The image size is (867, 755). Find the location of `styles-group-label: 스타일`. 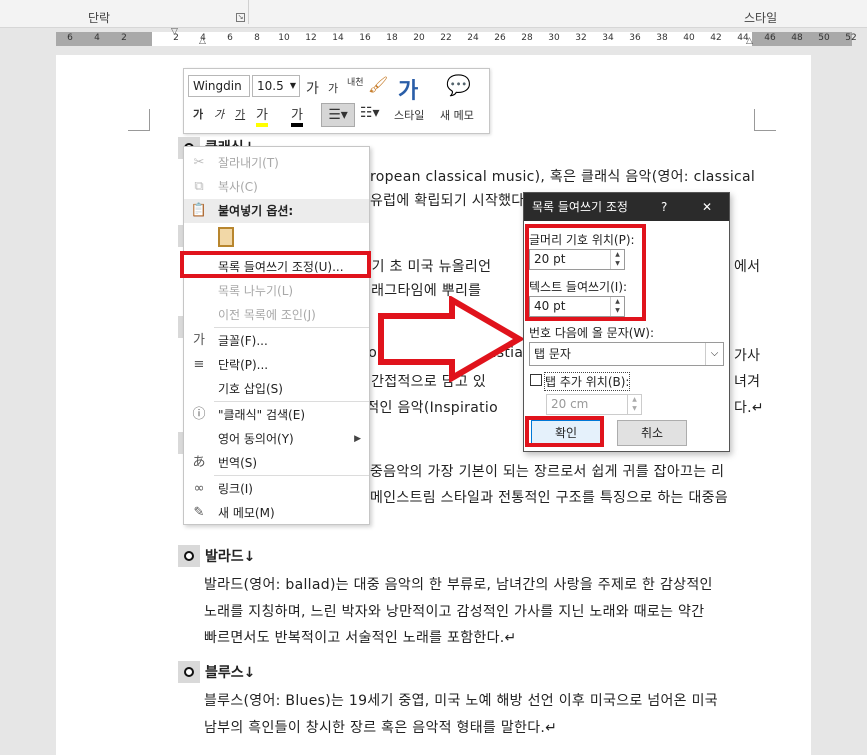

styles-group-label: 스타일 is located at coordinates (761, 18).